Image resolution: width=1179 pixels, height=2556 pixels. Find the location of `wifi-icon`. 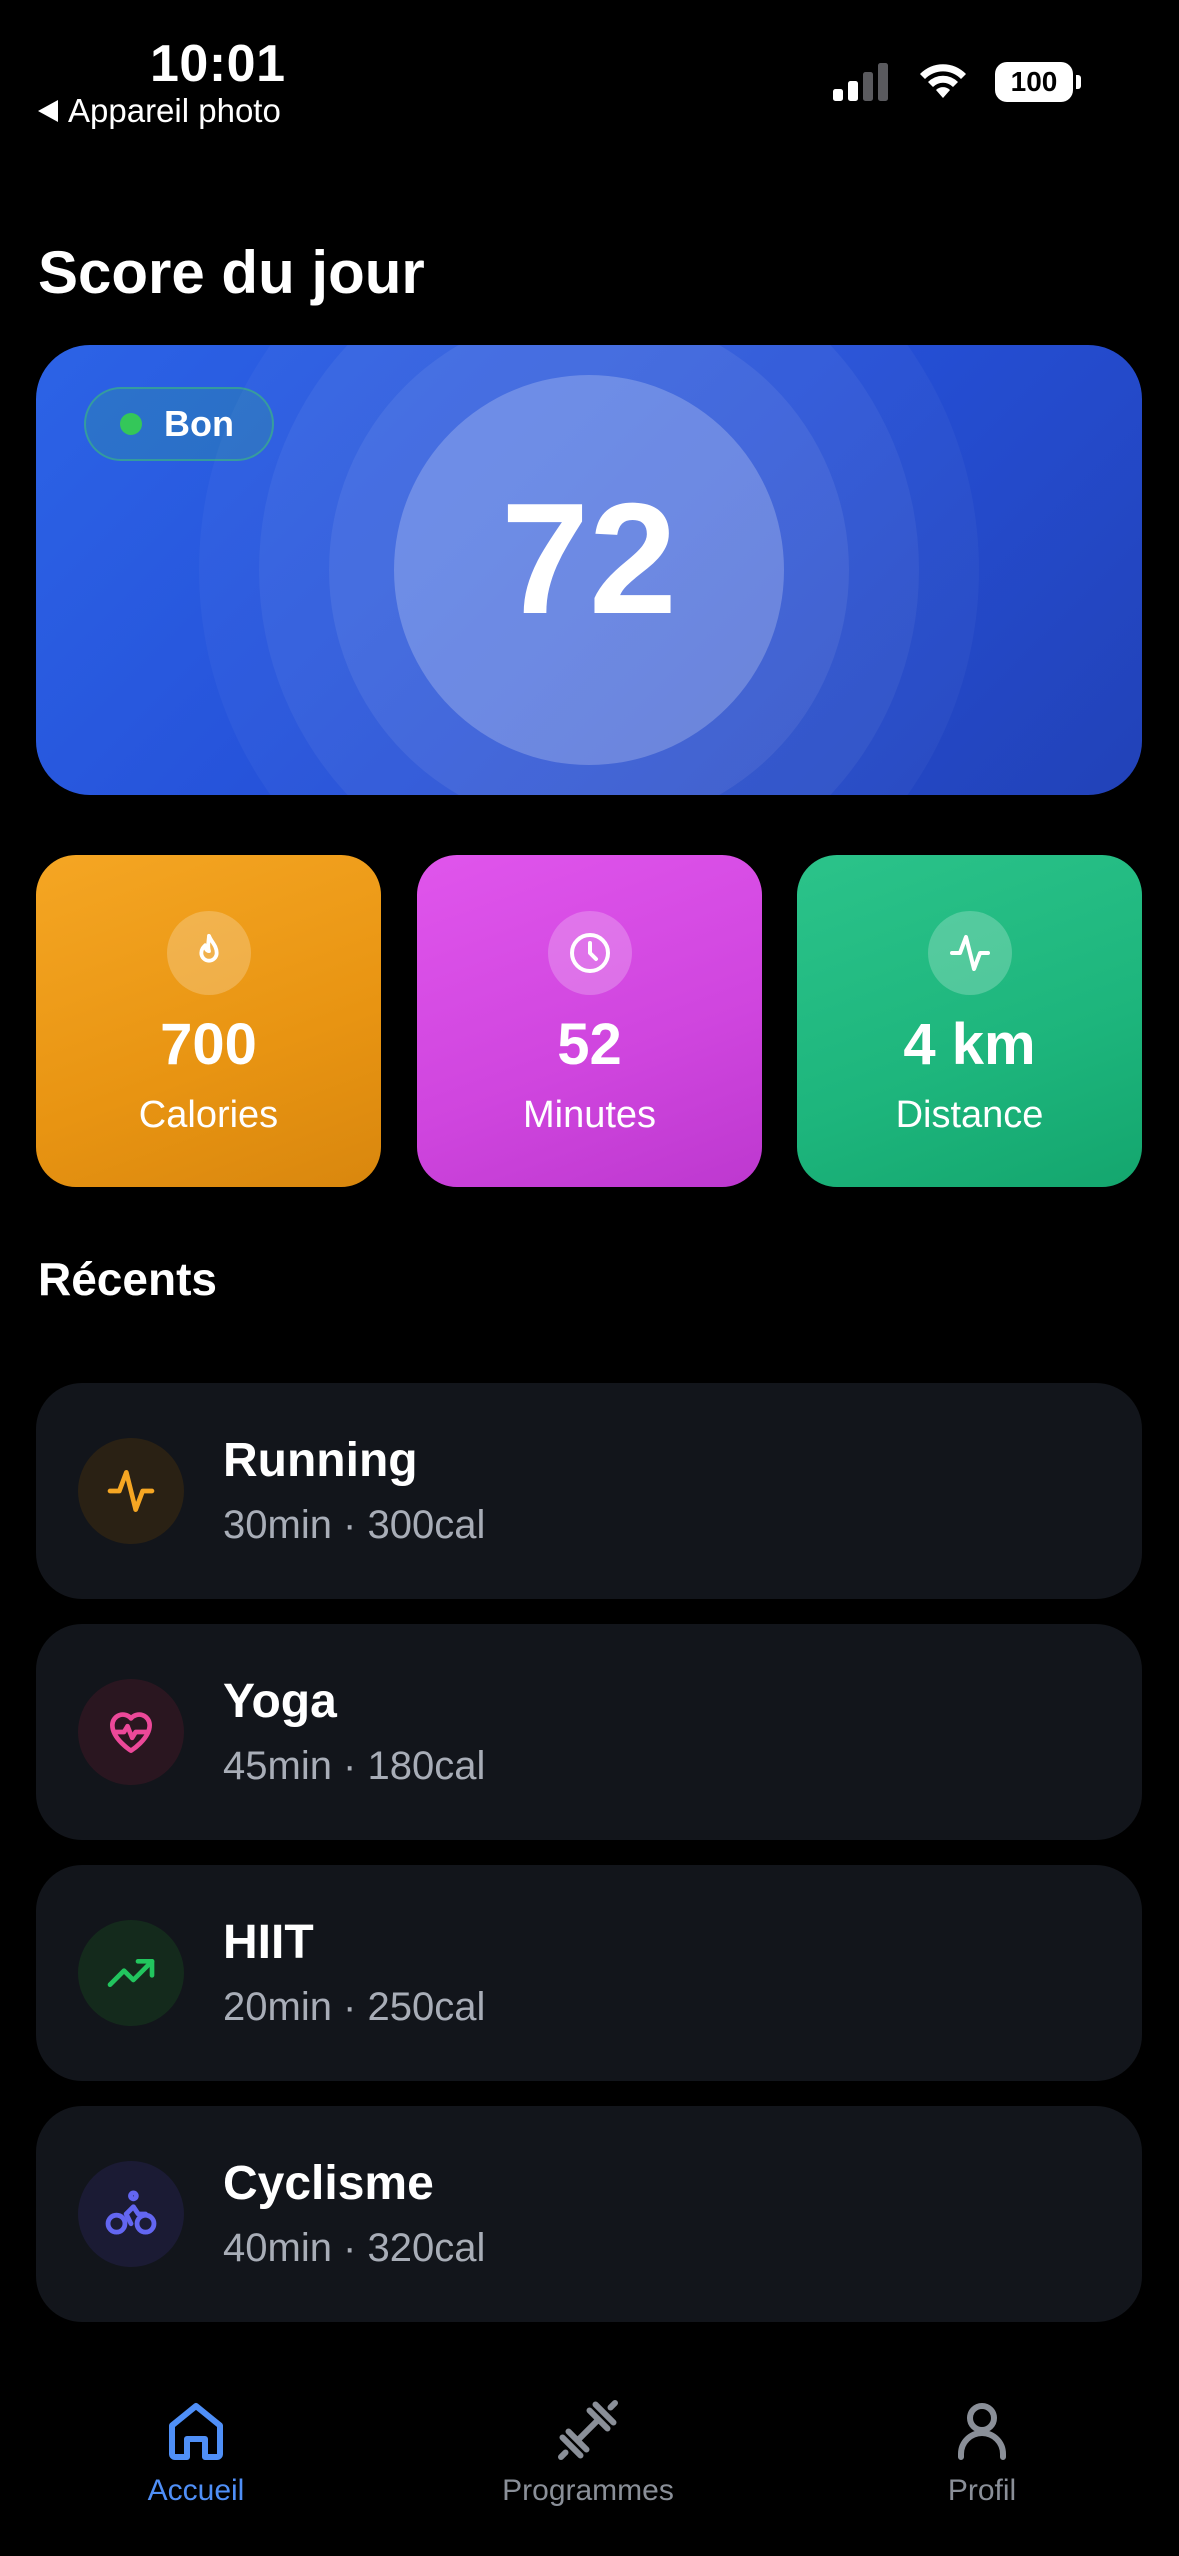

wifi-icon is located at coordinates (943, 81).